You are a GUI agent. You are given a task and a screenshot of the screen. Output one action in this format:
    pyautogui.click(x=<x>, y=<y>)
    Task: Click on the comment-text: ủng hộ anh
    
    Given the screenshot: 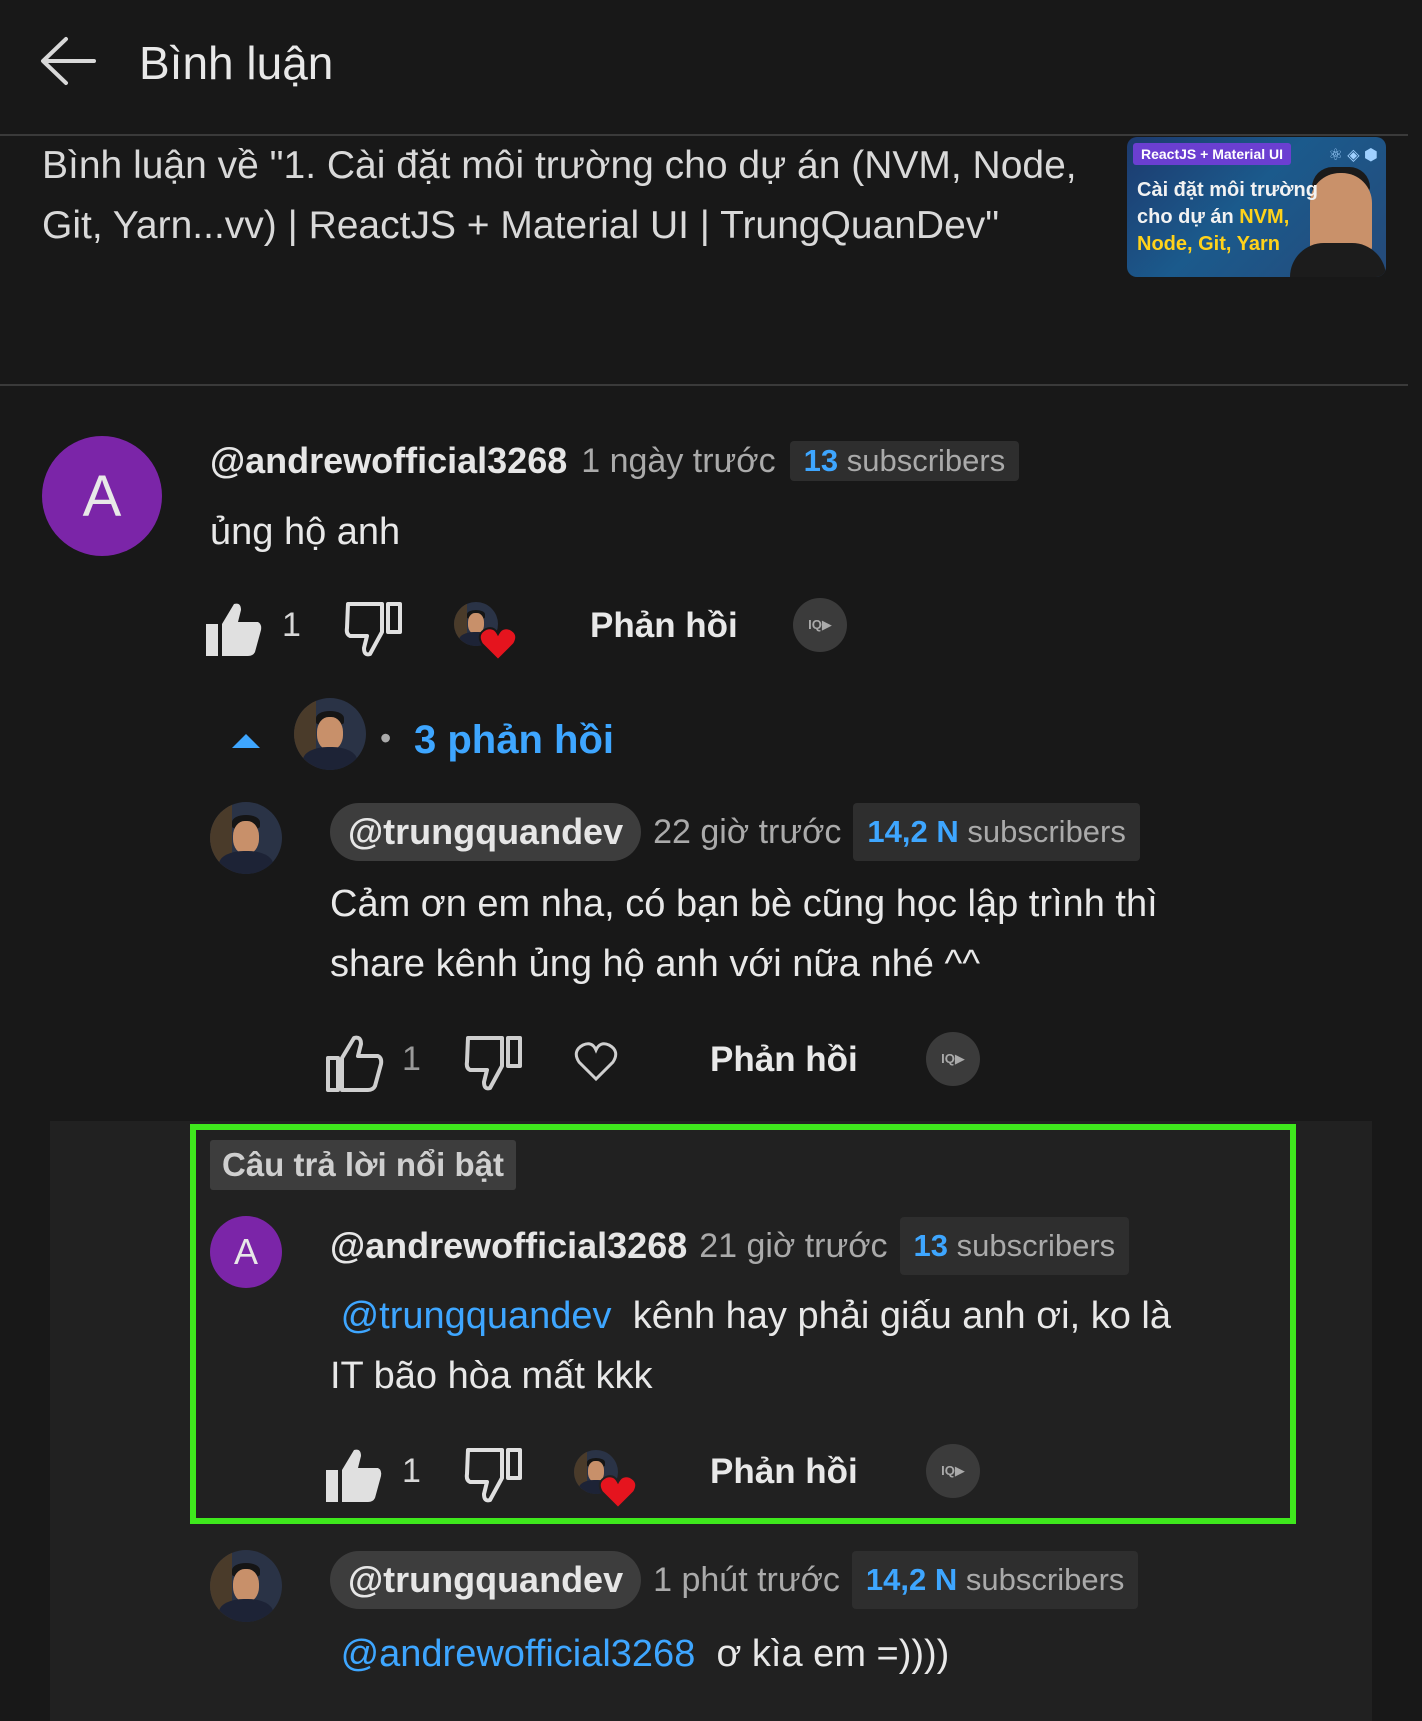 What is the action you would take?
    pyautogui.click(x=305, y=532)
    